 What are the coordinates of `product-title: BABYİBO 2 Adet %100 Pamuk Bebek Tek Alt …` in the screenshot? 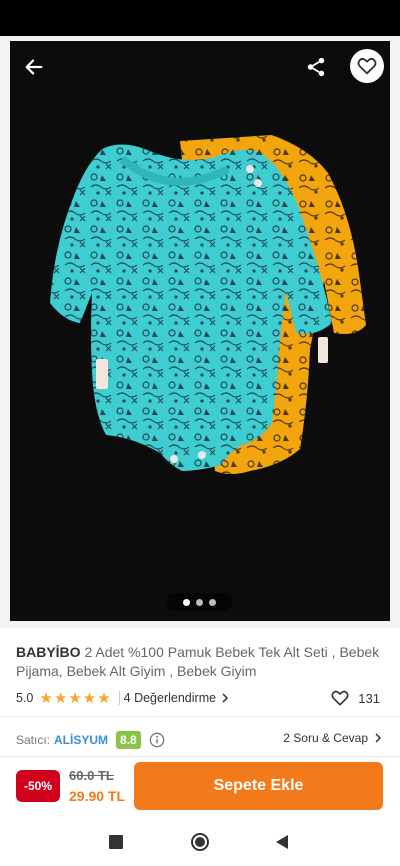 It's located at (202, 662).